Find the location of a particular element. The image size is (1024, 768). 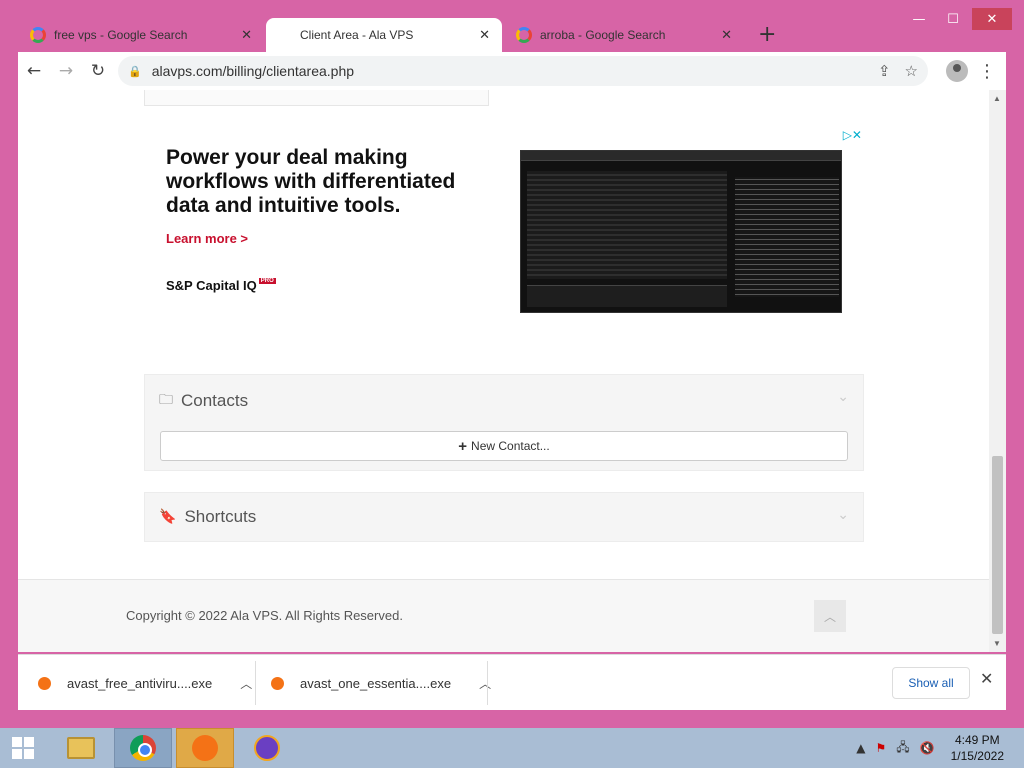

clock-time: 4:49 PM is located at coordinates (977, 740).